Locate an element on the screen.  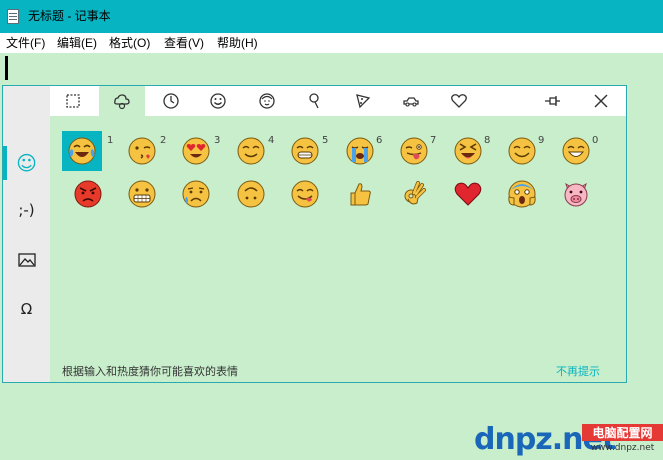
shortcut-number: 5 is located at coordinates (325, 140).